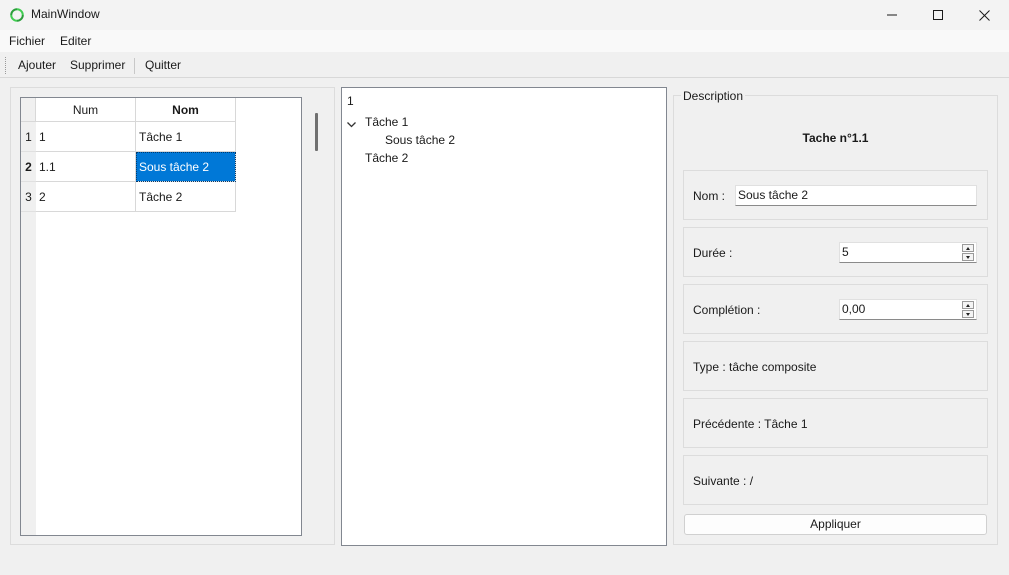 Image resolution: width=1009 pixels, height=575 pixels. What do you see at coordinates (908, 309) in the screenshot?
I see `completion-spinbox: 0,00` at bounding box center [908, 309].